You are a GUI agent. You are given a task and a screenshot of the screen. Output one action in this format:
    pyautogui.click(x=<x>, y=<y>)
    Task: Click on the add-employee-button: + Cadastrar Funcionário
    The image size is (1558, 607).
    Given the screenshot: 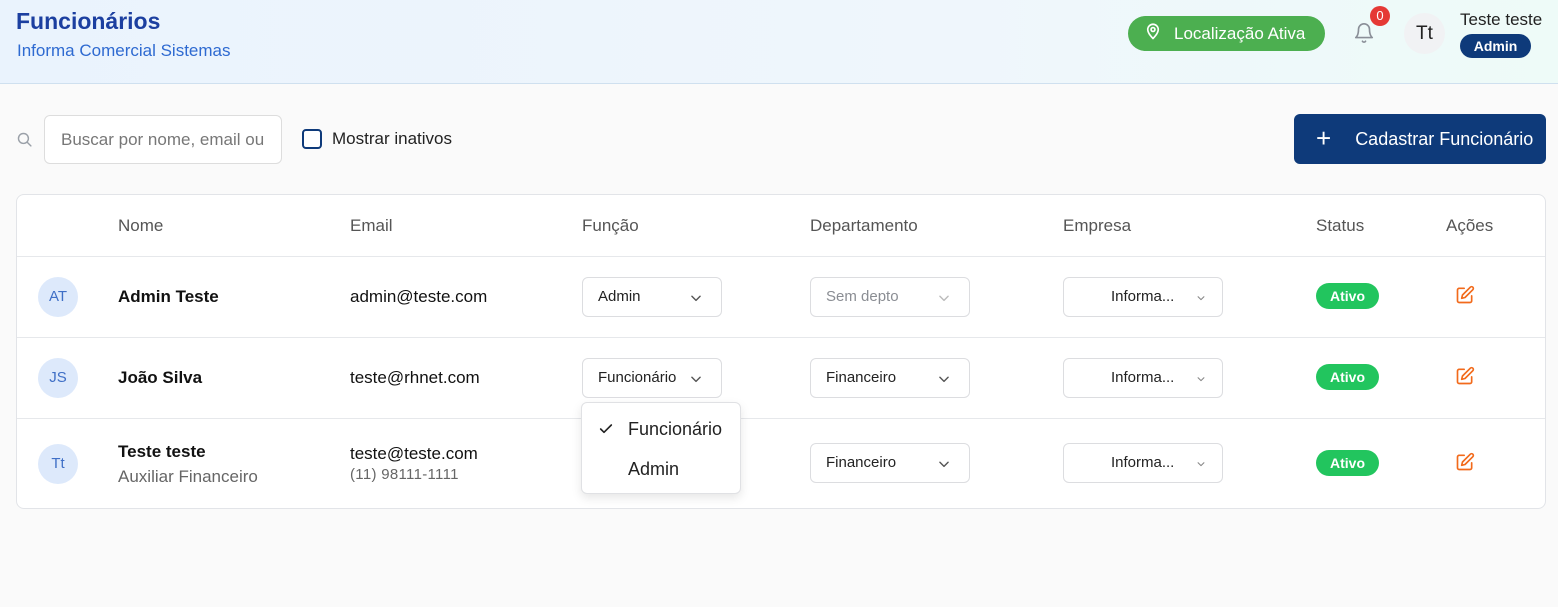 What is the action you would take?
    pyautogui.click(x=1420, y=139)
    